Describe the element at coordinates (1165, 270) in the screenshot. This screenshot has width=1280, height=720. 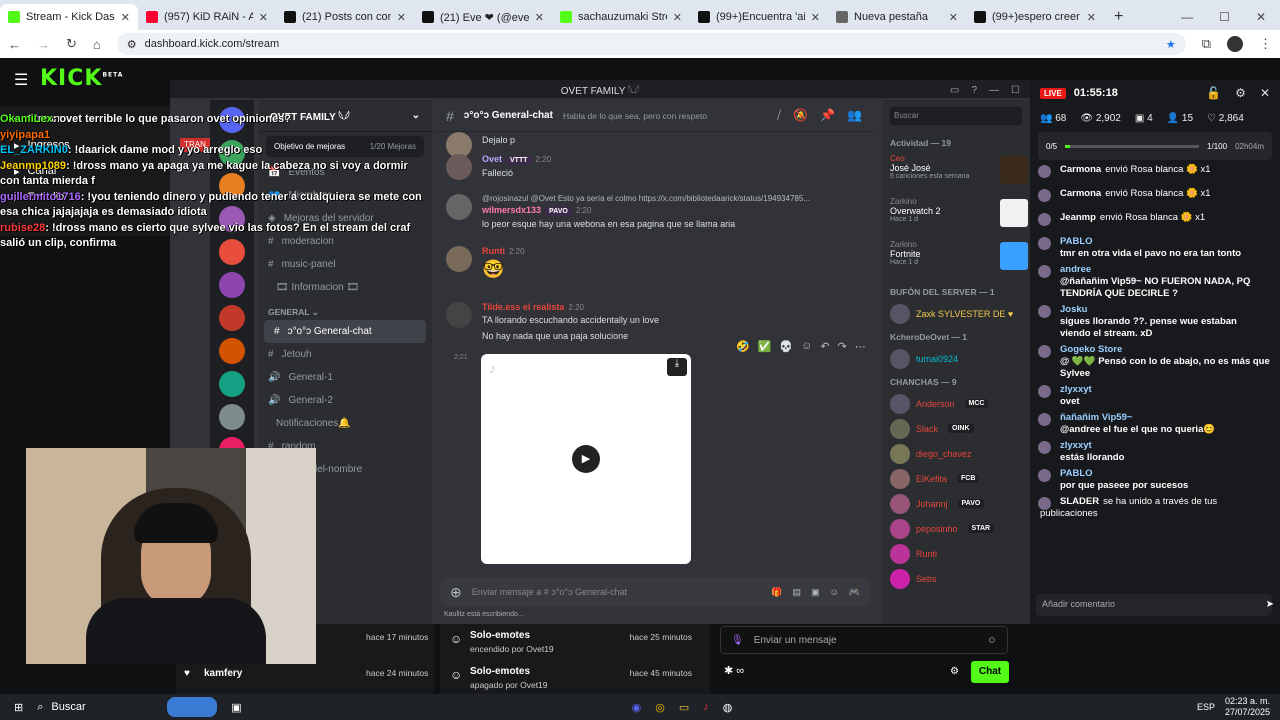
I see `chat-username: andree` at that location.